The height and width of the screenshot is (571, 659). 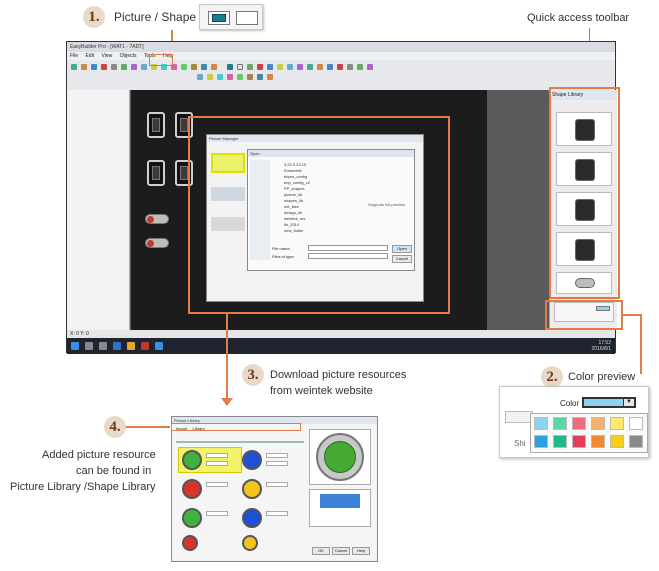 I want to click on chart-icon, so click(x=360, y=67).